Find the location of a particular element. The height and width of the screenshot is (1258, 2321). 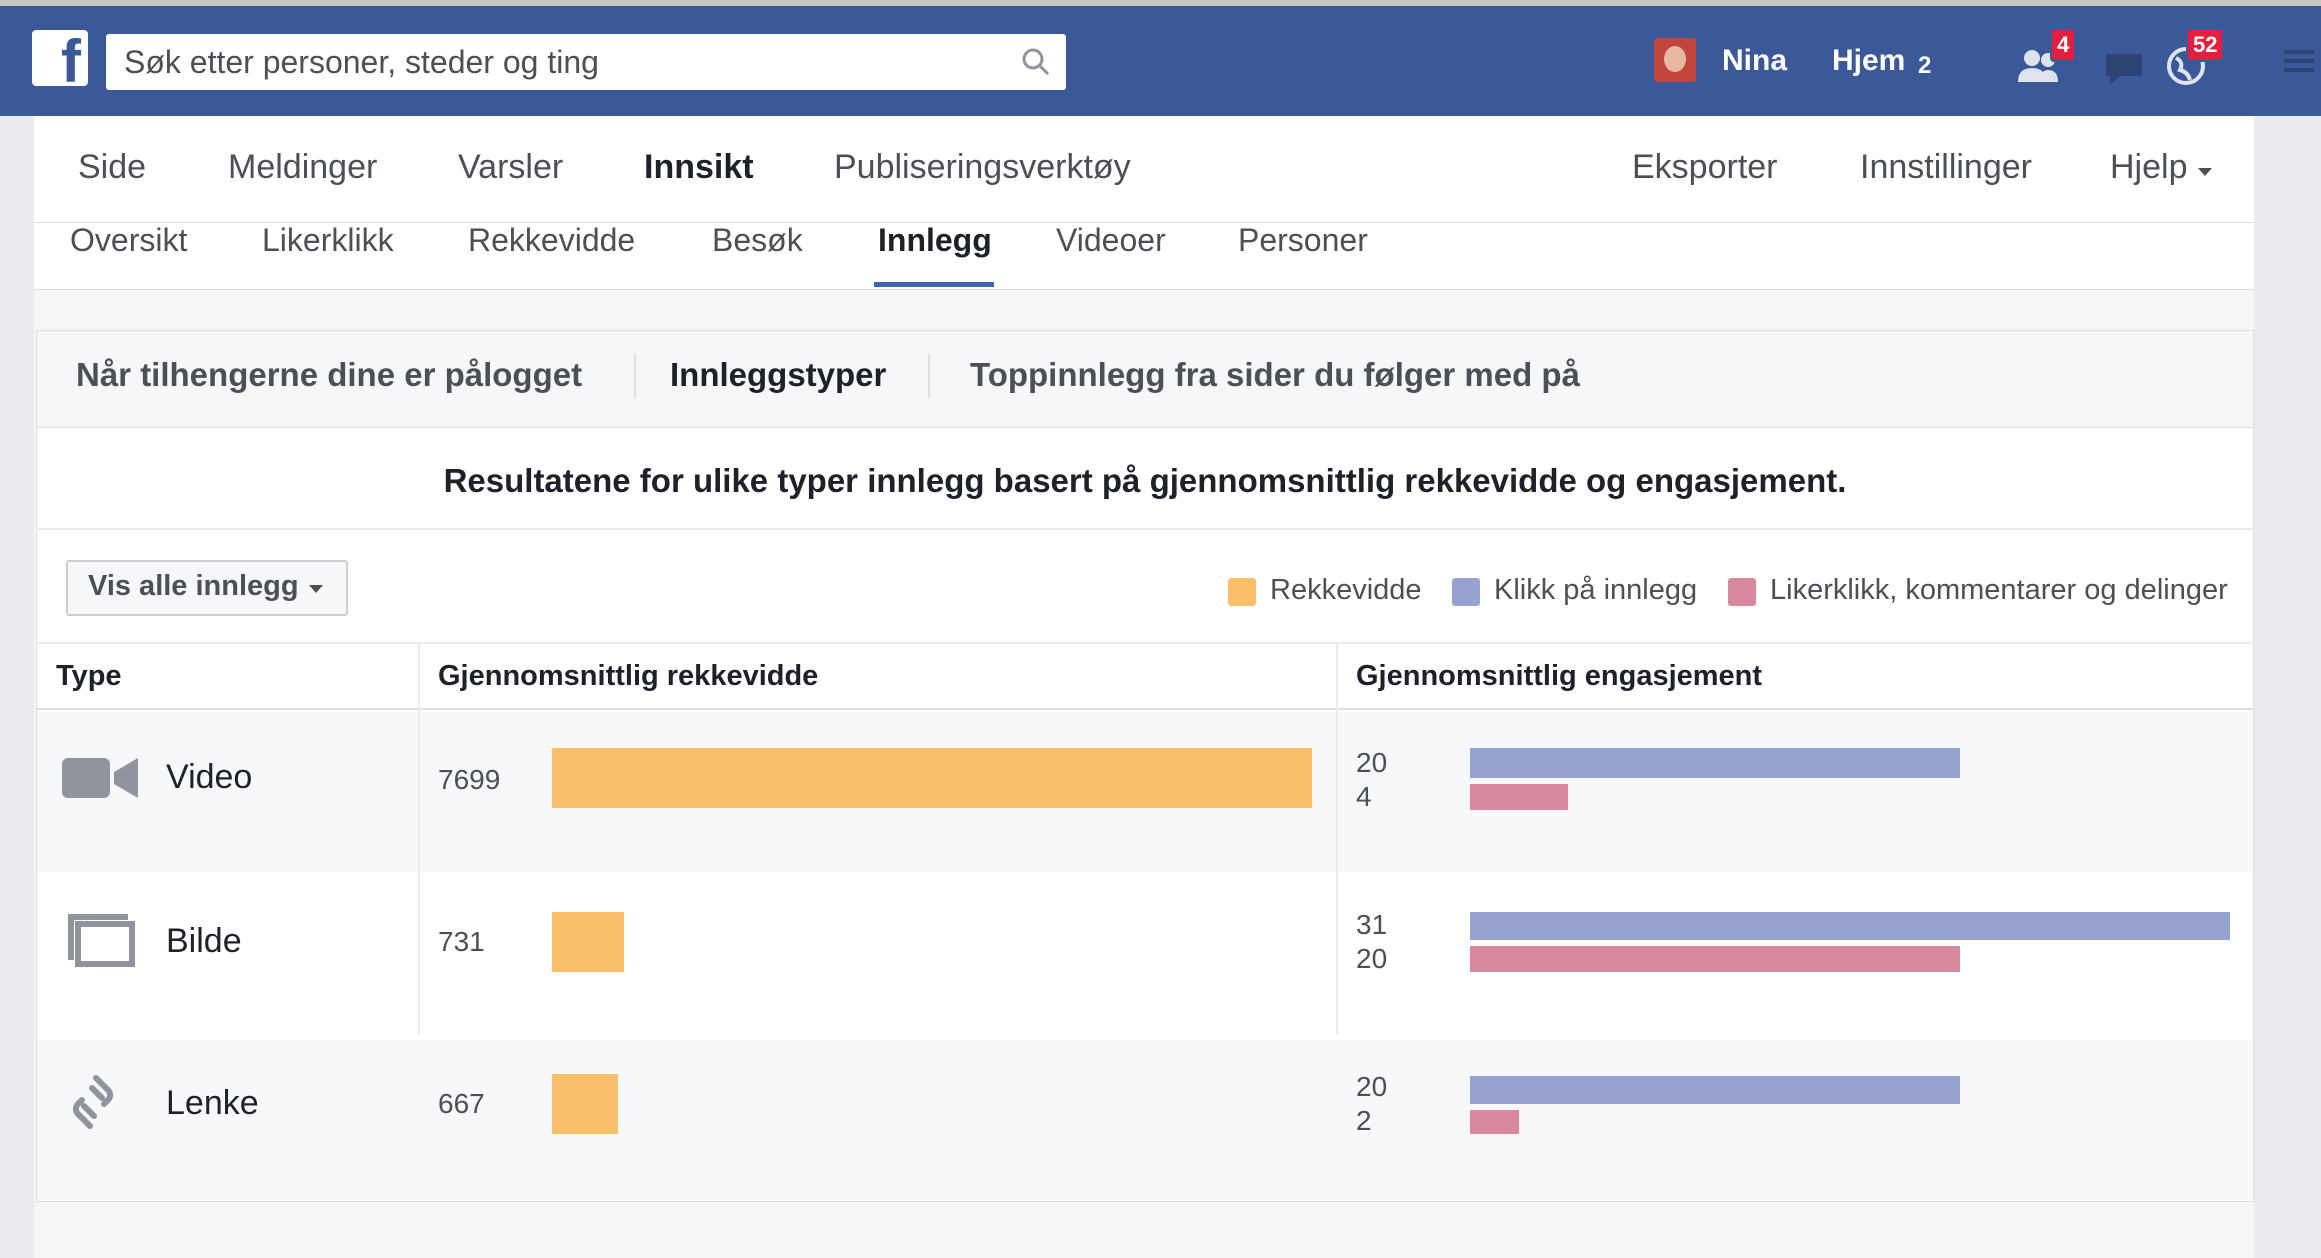

row-type-label: Lenke is located at coordinates (212, 1103).